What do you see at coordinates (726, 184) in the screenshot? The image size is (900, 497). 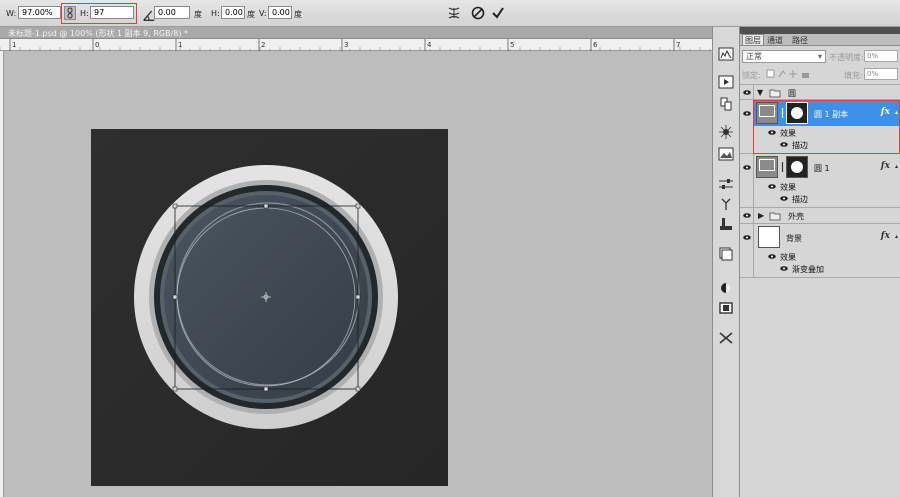 I see `adjustments-panel-icon` at bounding box center [726, 184].